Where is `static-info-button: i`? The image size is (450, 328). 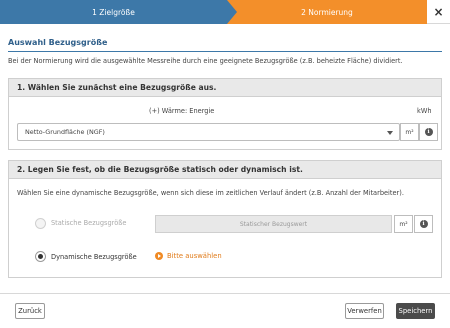
static-info-button: i is located at coordinates (423, 224).